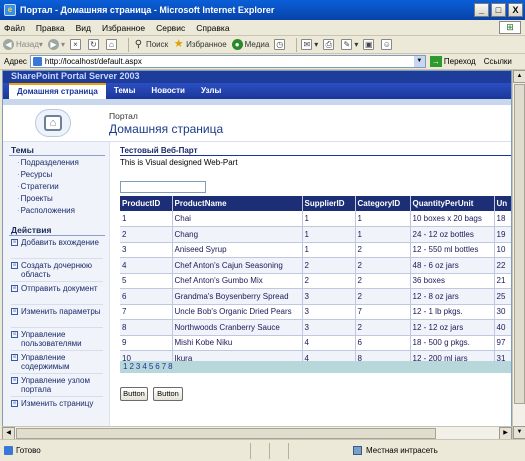  What do you see at coordinates (146, 203) in the screenshot?
I see `column-header: ProductID` at bounding box center [146, 203].